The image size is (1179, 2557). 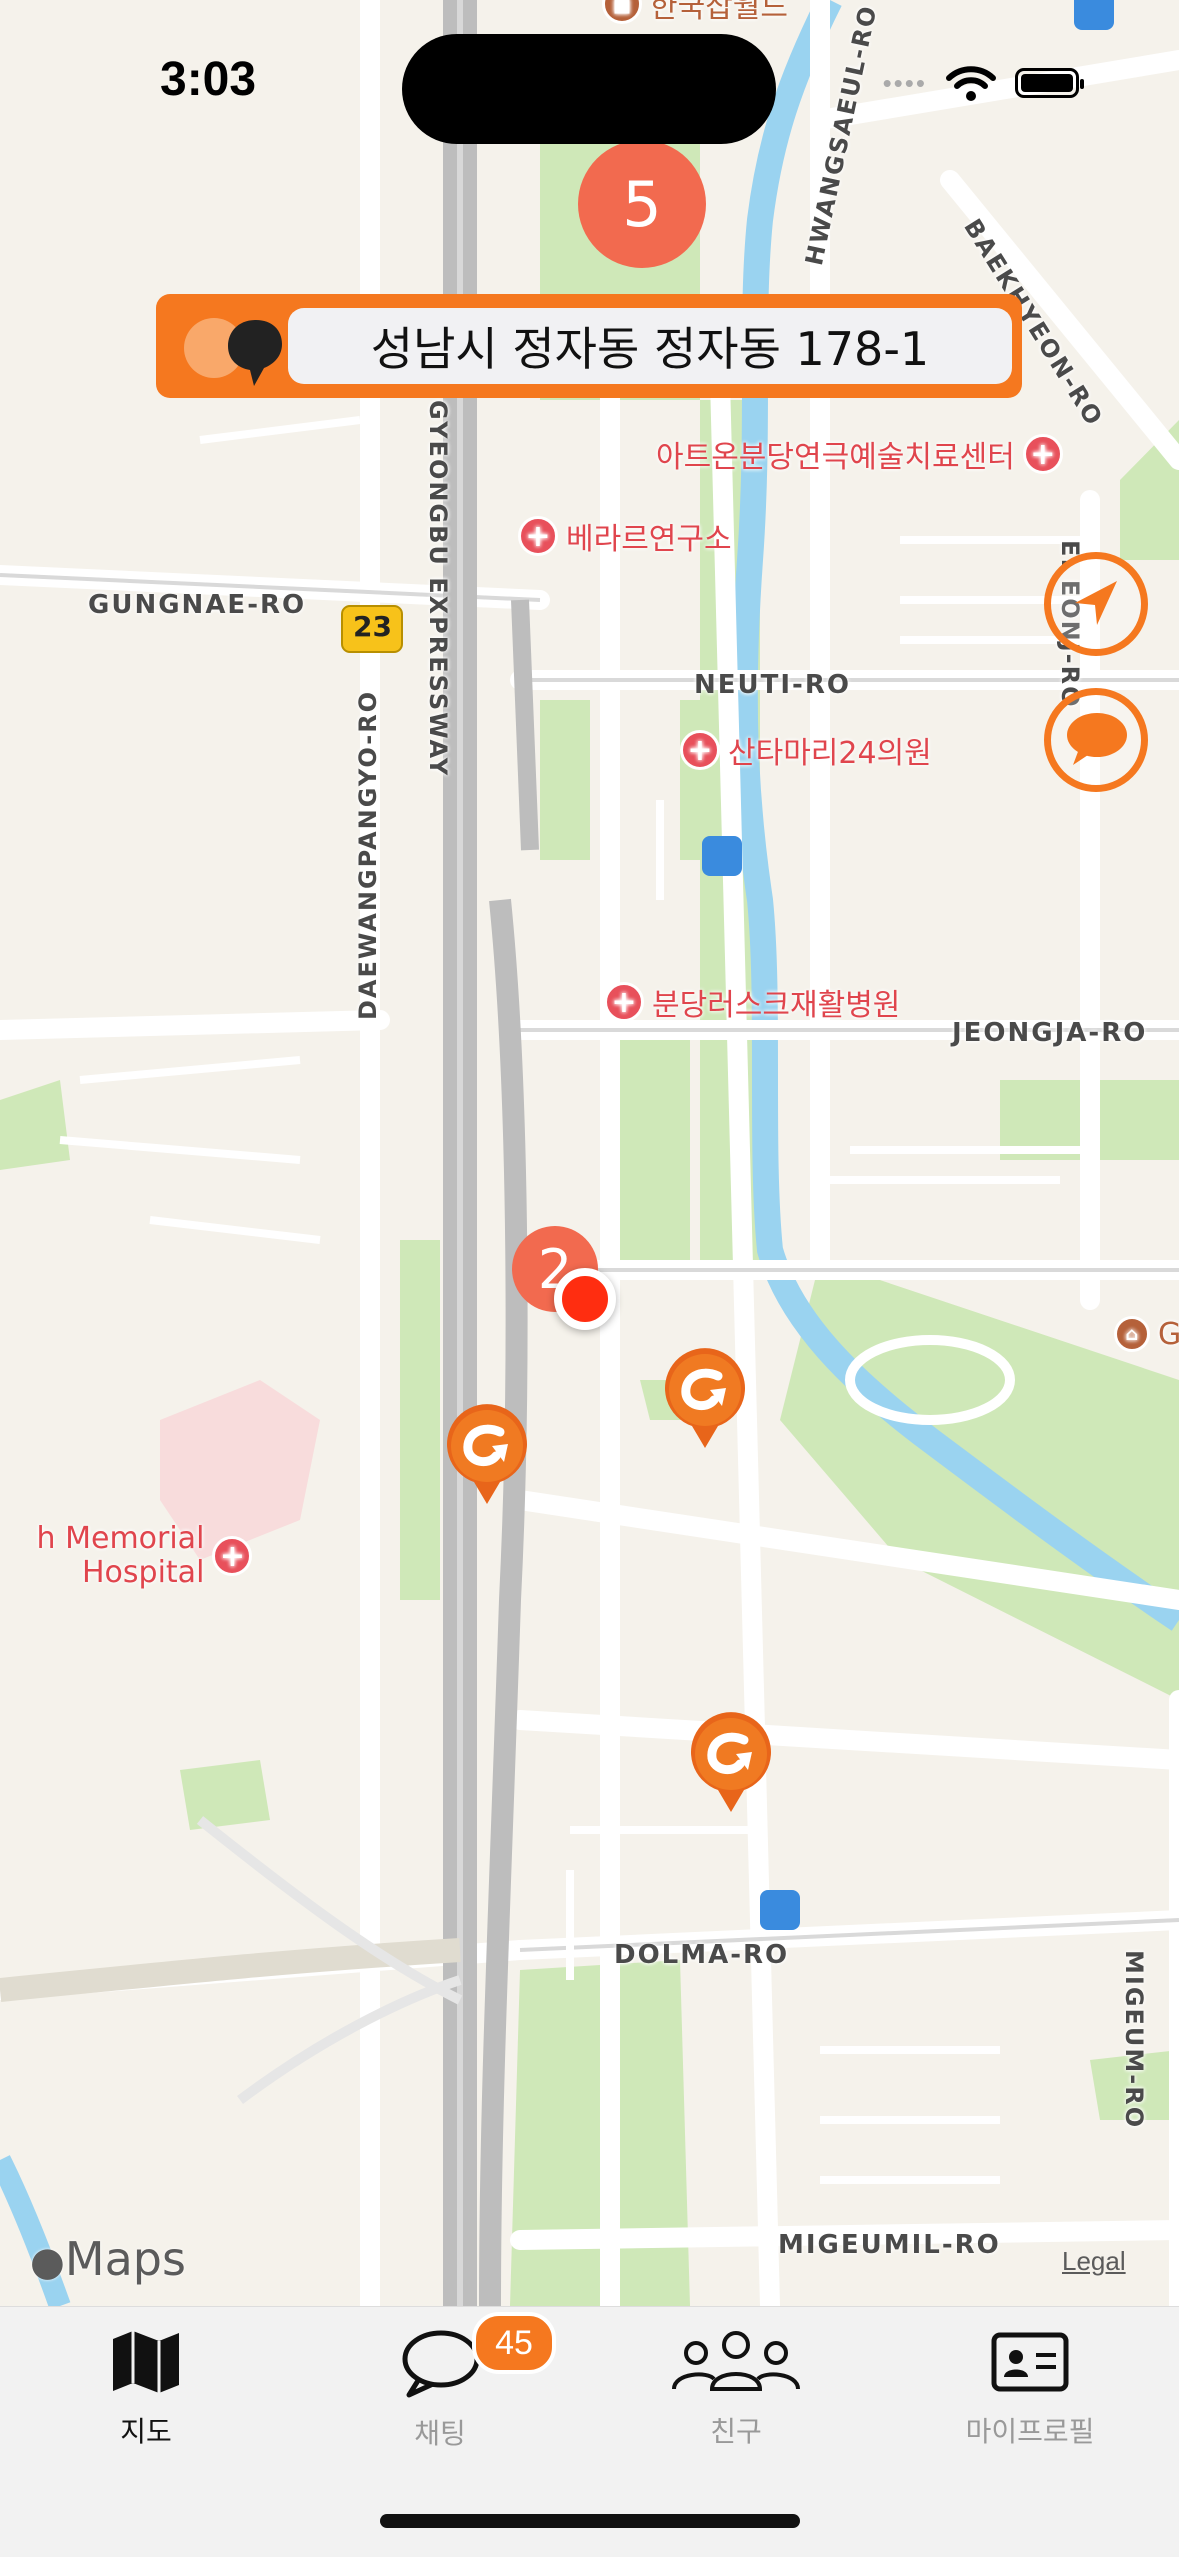 What do you see at coordinates (776, 1005) in the screenshot?
I see `poi-rusk-label: 분당러스크재활병원` at bounding box center [776, 1005].